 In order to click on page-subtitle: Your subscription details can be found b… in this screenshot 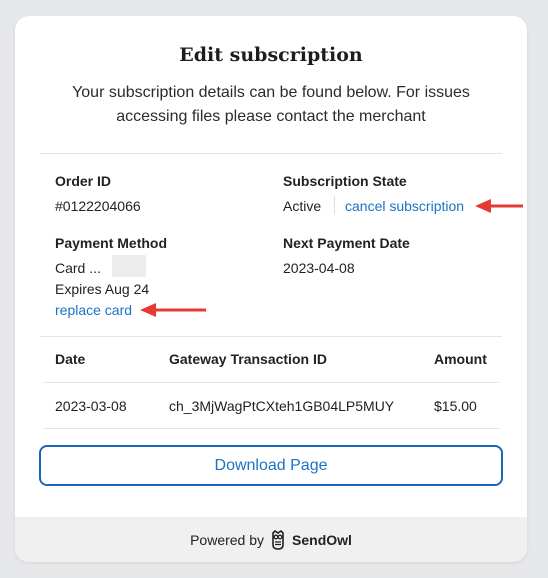, I will do `click(271, 104)`.